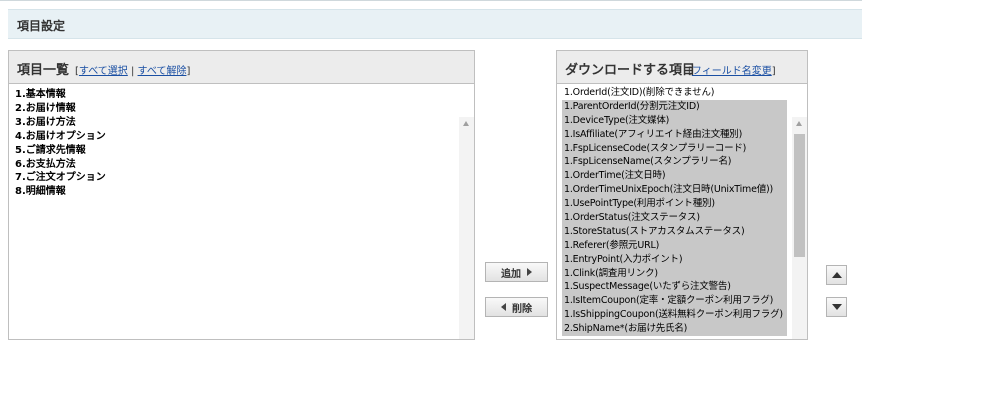 The width and height of the screenshot is (1000, 400). Describe the element at coordinates (511, 274) in the screenshot. I see `add-button-label: 追加` at that location.